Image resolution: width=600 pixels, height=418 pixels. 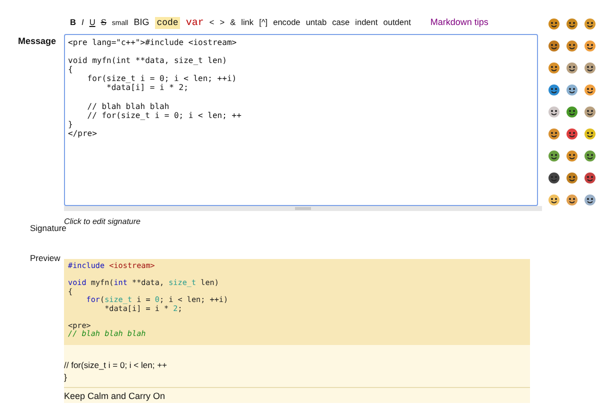 What do you see at coordinates (47, 228) in the screenshot?
I see `signature-label: Signature` at bounding box center [47, 228].